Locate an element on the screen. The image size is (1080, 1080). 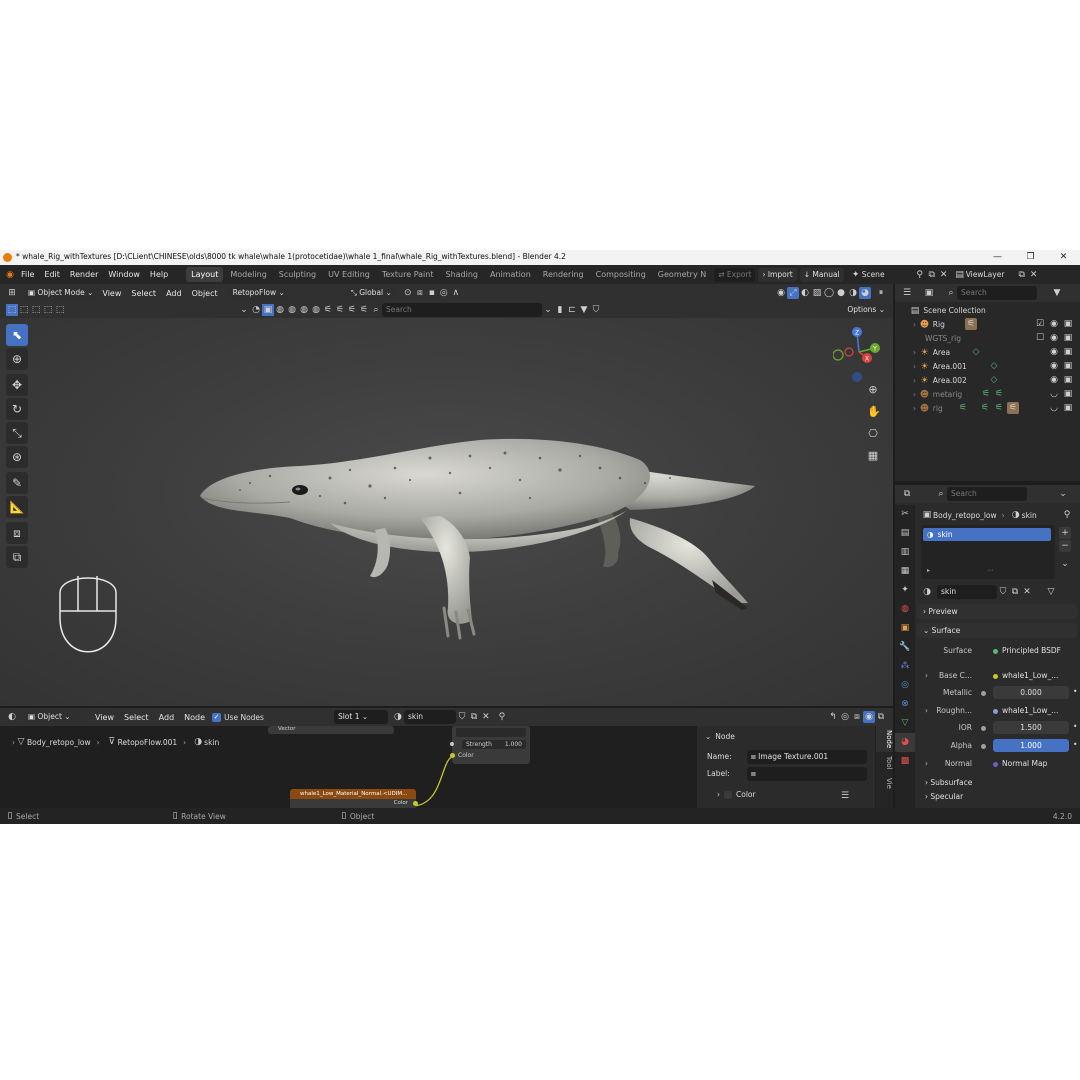
select-intersect-icon: ⬚ is located at coordinates (60, 310).